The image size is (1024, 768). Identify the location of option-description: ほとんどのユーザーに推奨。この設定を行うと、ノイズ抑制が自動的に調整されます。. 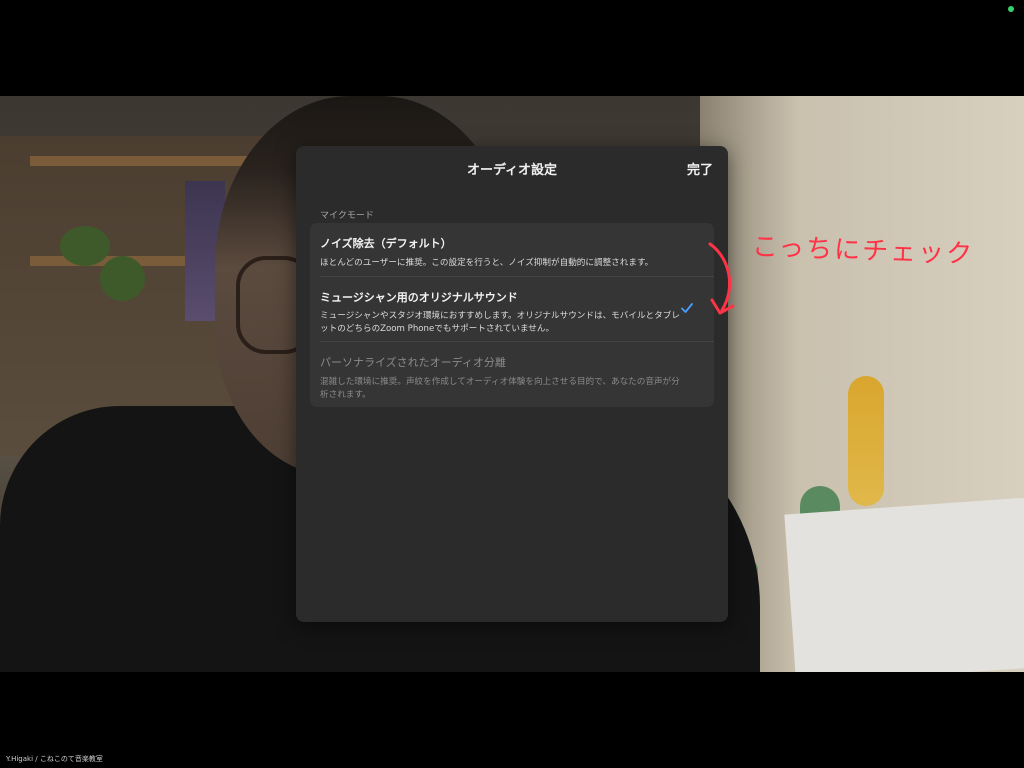
(487, 263).